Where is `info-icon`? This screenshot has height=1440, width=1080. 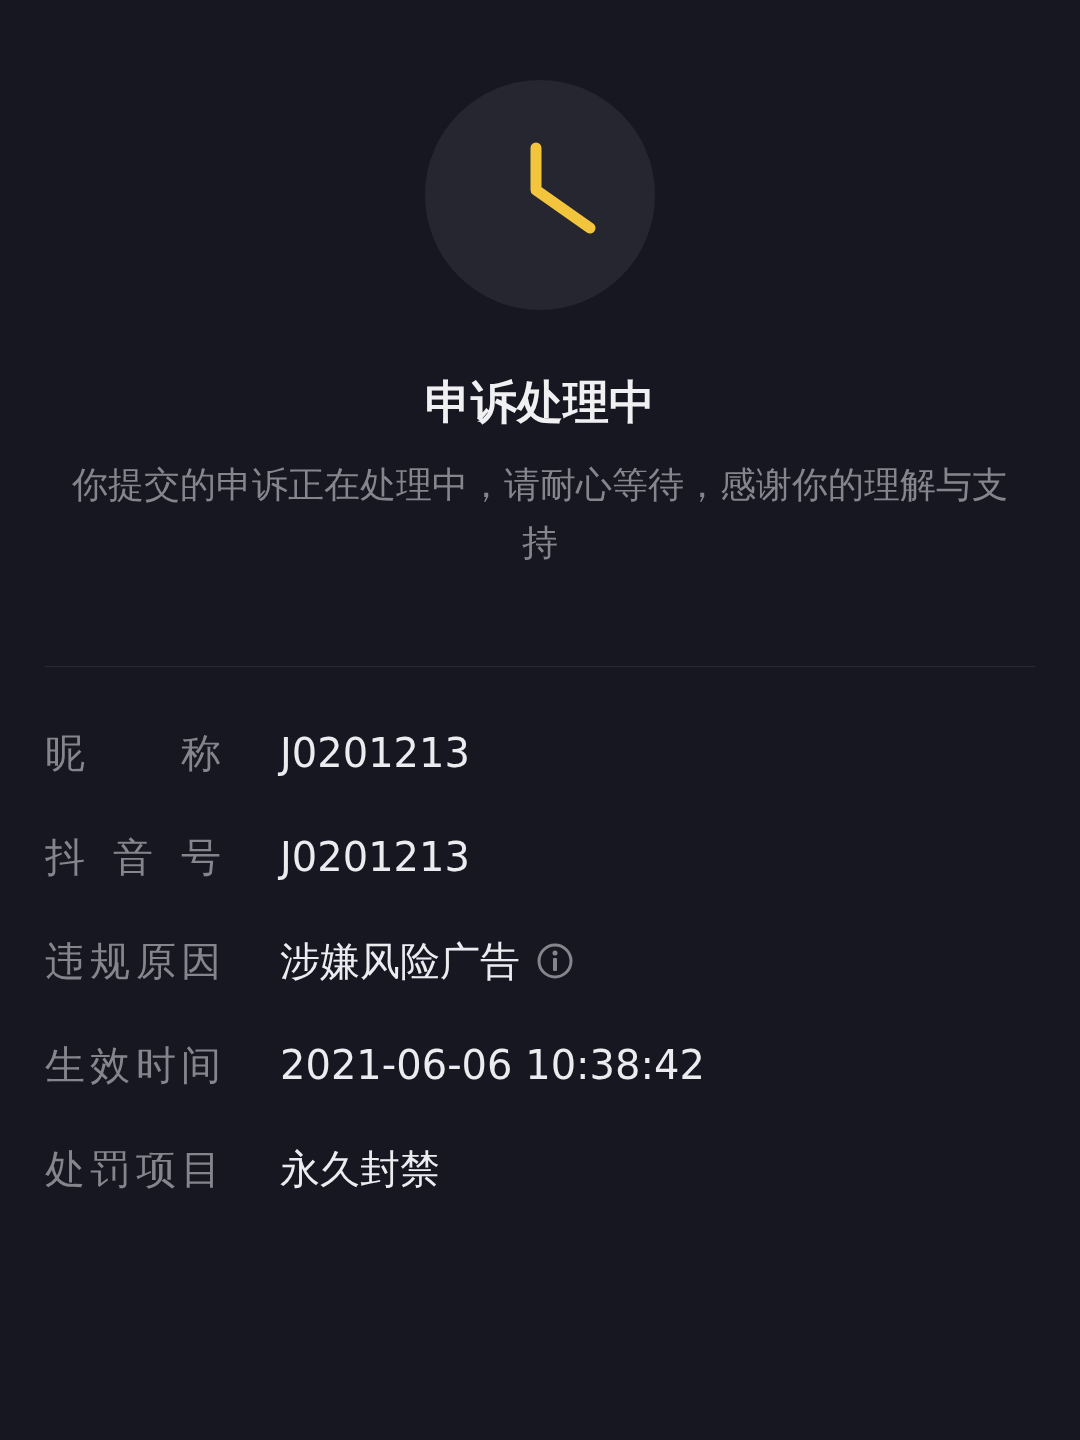
info-icon is located at coordinates (555, 961).